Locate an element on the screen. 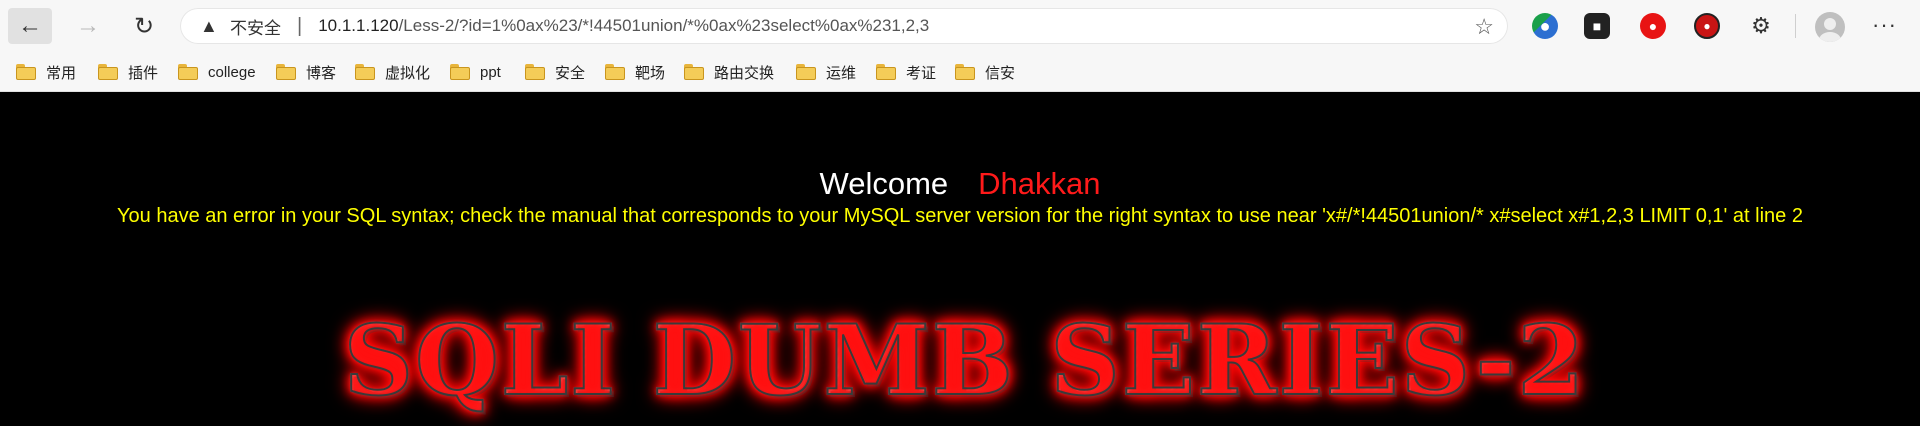 This screenshot has width=1920, height=426. bookmark-label: 考证 is located at coordinates (921, 73).